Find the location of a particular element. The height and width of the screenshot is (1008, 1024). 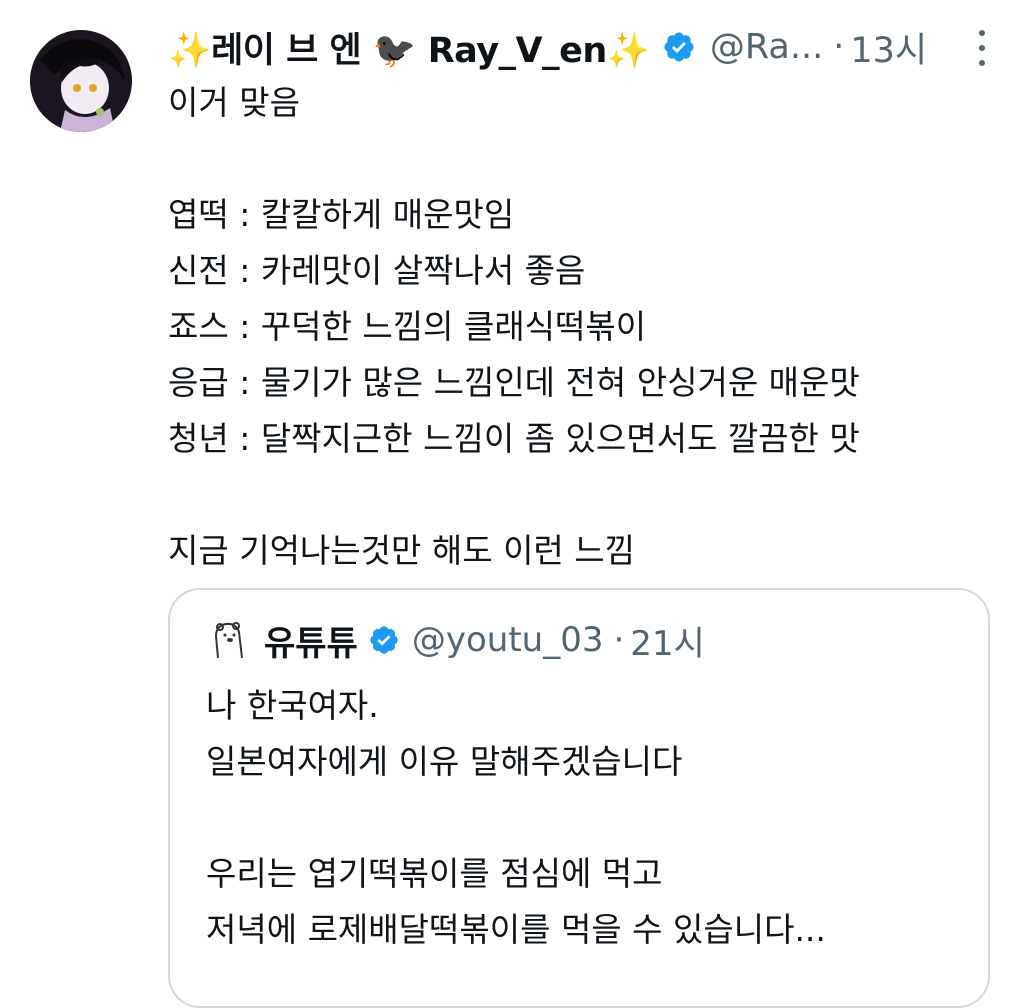

avatar-illustration is located at coordinates (81, 81).